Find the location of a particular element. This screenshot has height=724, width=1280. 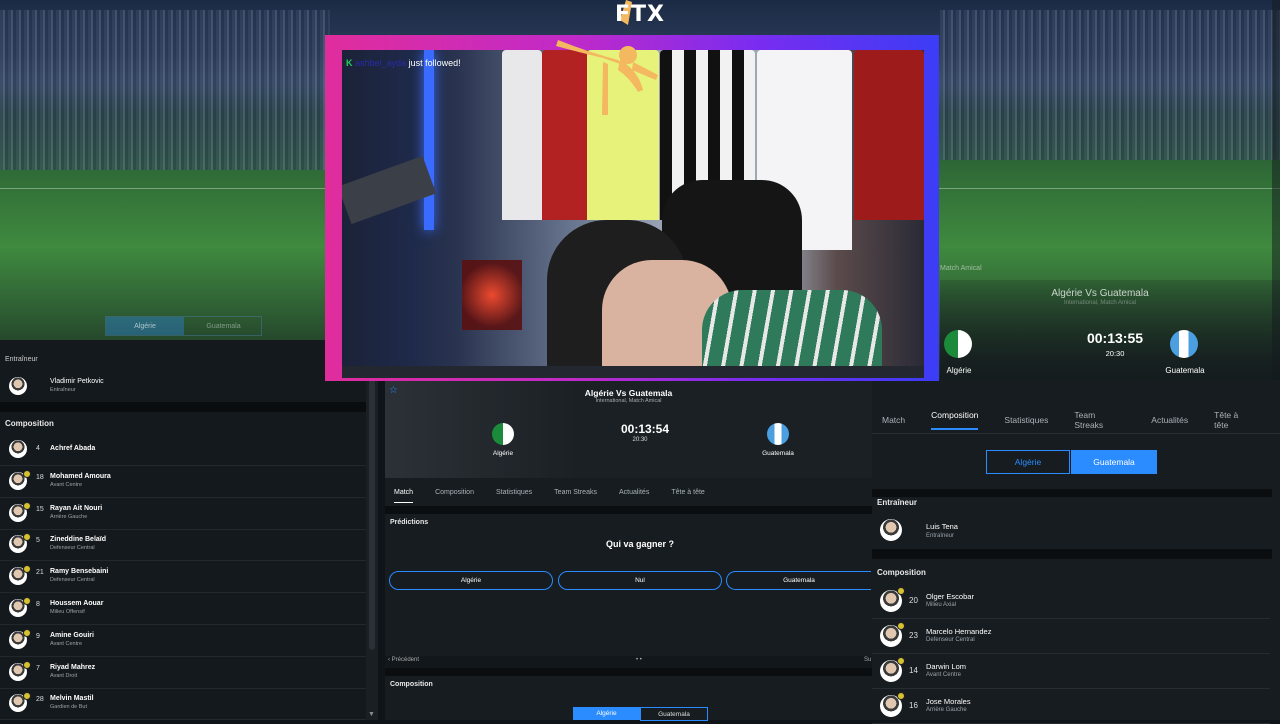

table-row: 14 Darwin Lom Avant Centre is located at coordinates (1071, 671).